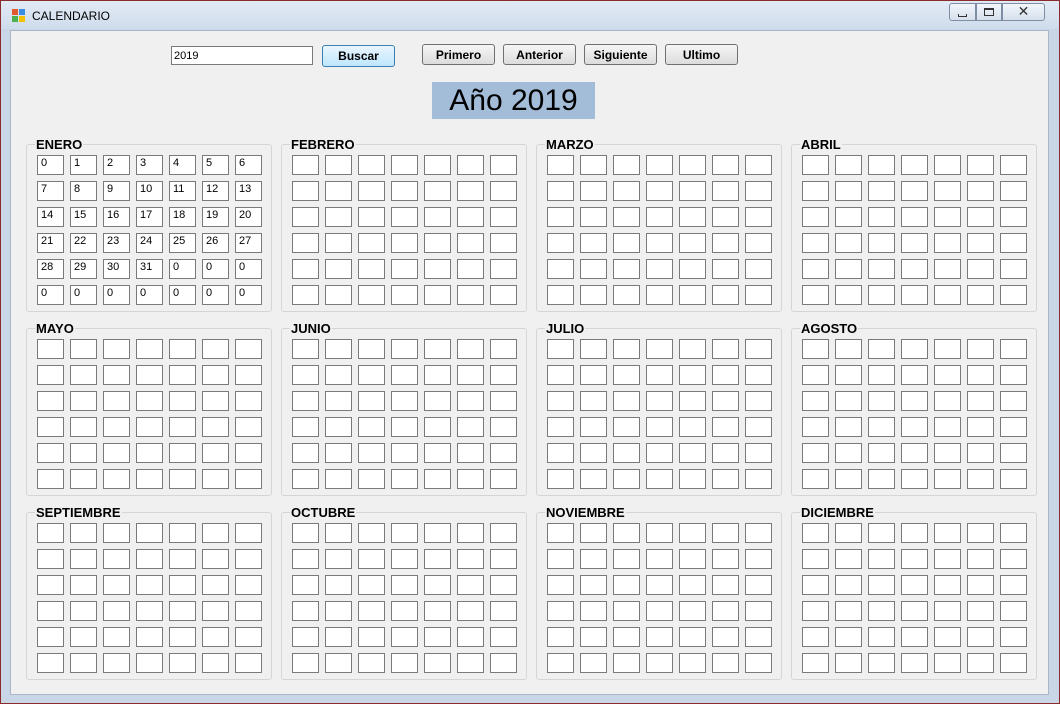 The width and height of the screenshot is (1060, 704). Describe the element at coordinates (149, 243) in the screenshot. I see `day-cell: 24` at that location.